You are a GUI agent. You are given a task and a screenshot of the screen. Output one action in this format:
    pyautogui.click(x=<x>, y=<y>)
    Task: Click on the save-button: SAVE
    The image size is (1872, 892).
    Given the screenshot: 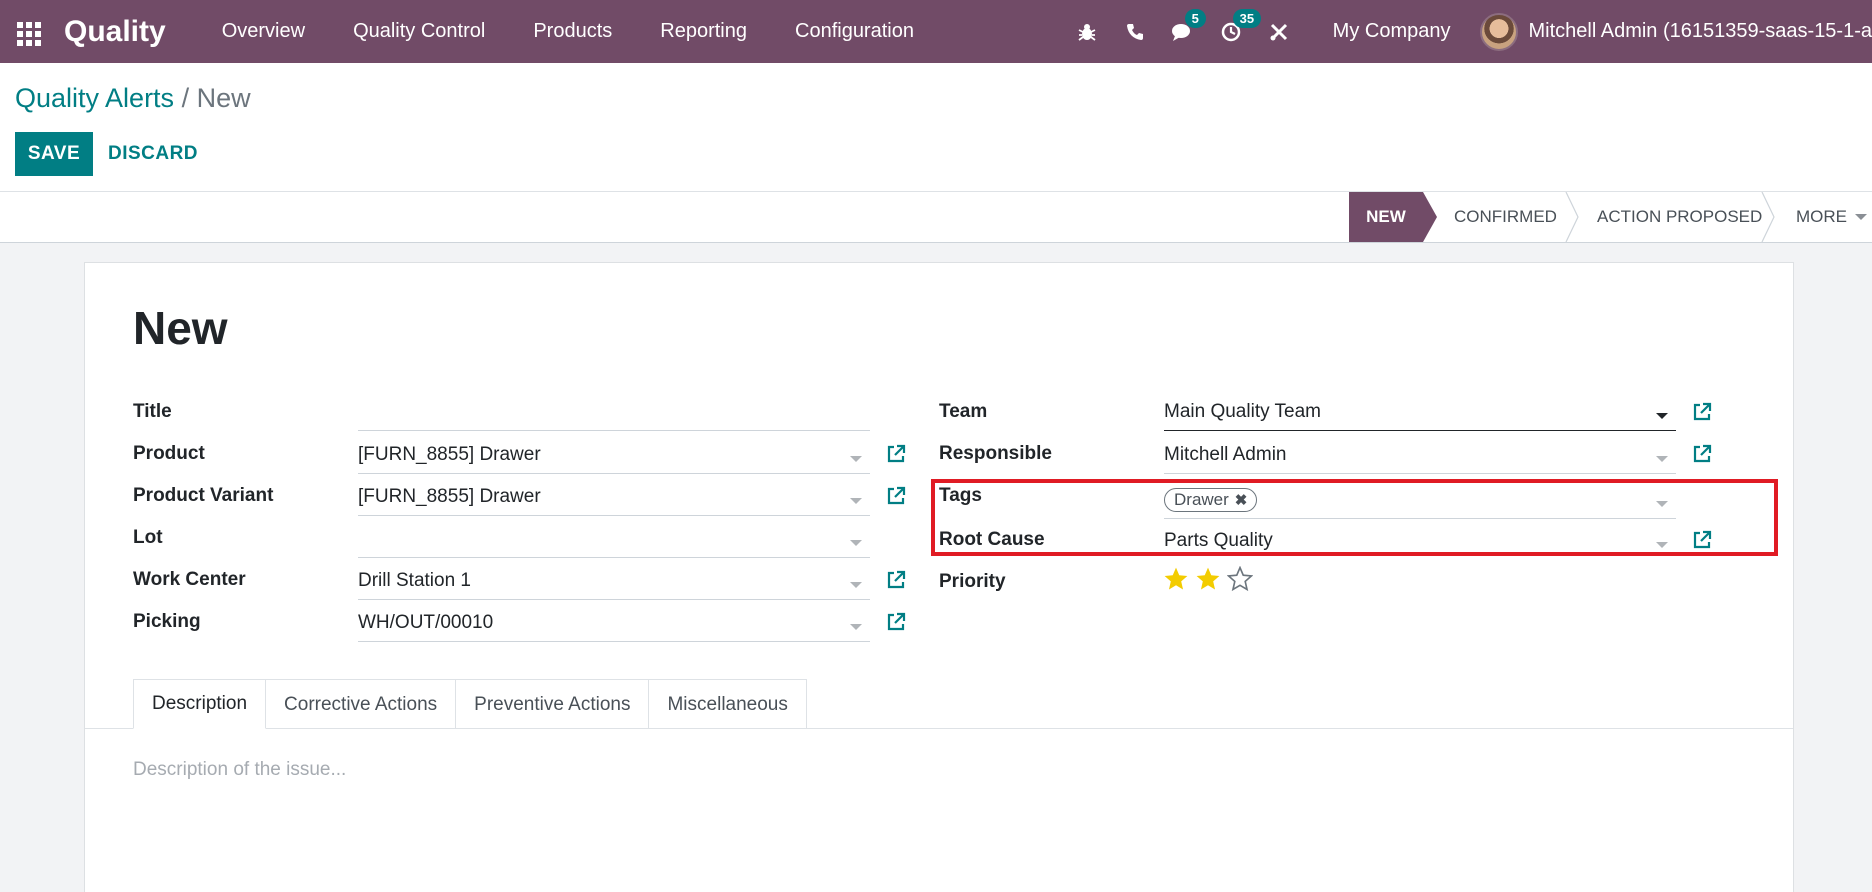 What is the action you would take?
    pyautogui.click(x=54, y=154)
    